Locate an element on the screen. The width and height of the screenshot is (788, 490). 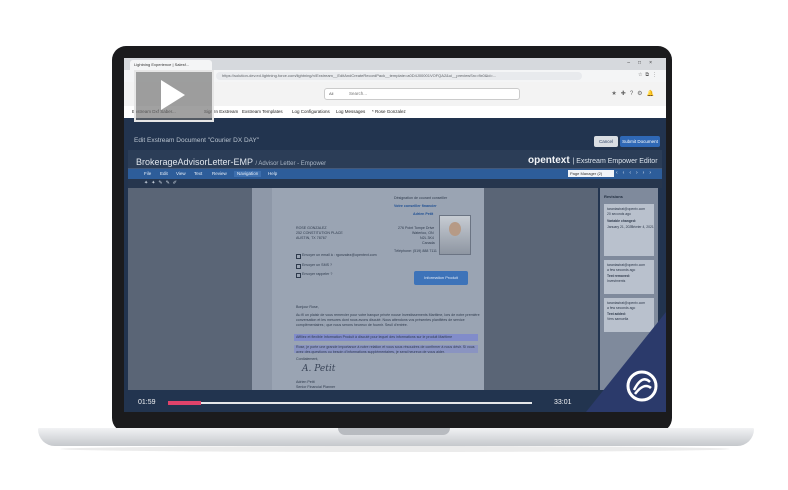
revision-1-from: January 21, 2021 is located at coordinates (620, 227).